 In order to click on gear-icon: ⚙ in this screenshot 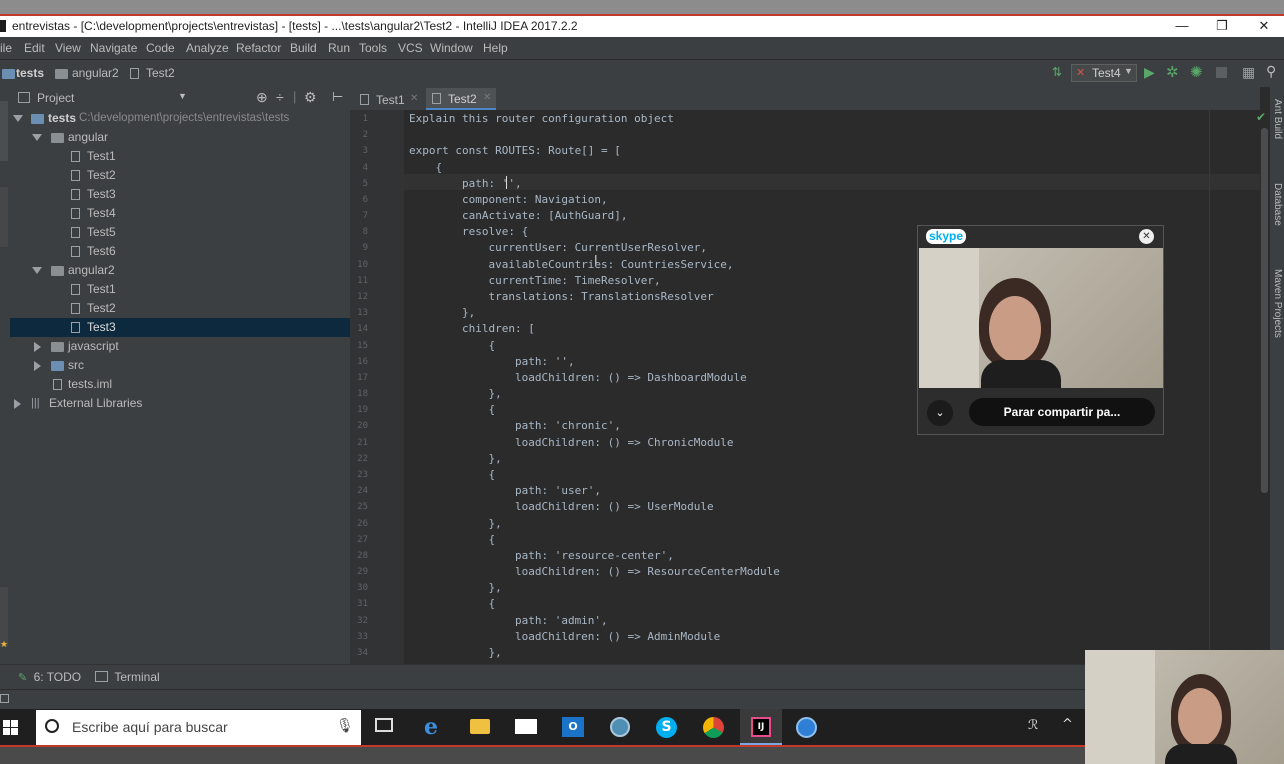, I will do `click(310, 97)`.